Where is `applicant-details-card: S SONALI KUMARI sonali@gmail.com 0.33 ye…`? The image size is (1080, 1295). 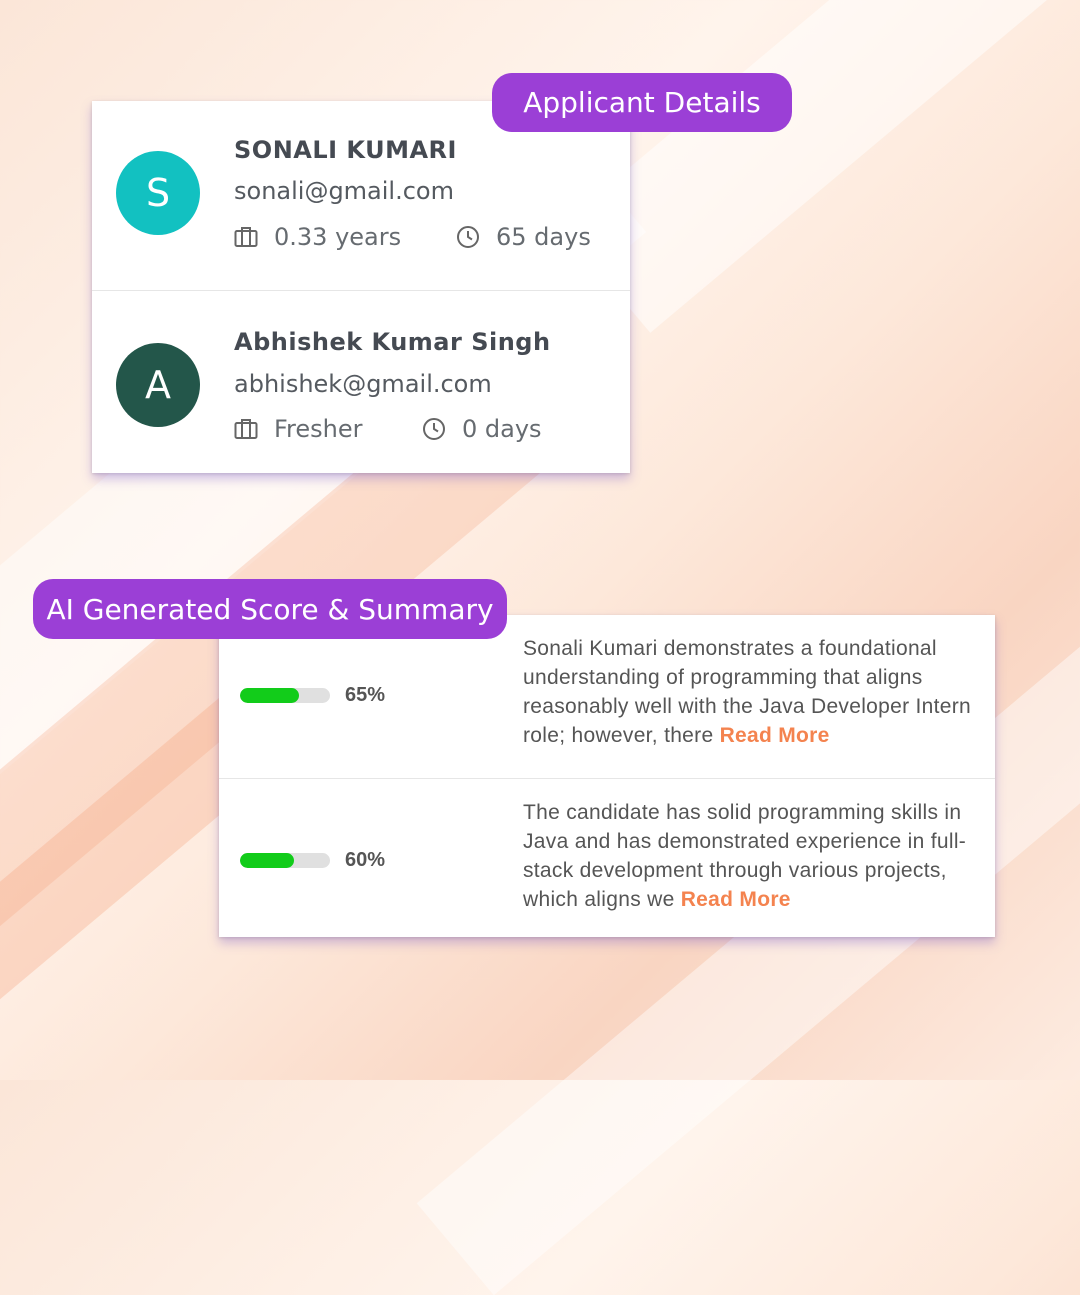 applicant-details-card: S SONALI KUMARI sonali@gmail.com 0.33 ye… is located at coordinates (361, 287).